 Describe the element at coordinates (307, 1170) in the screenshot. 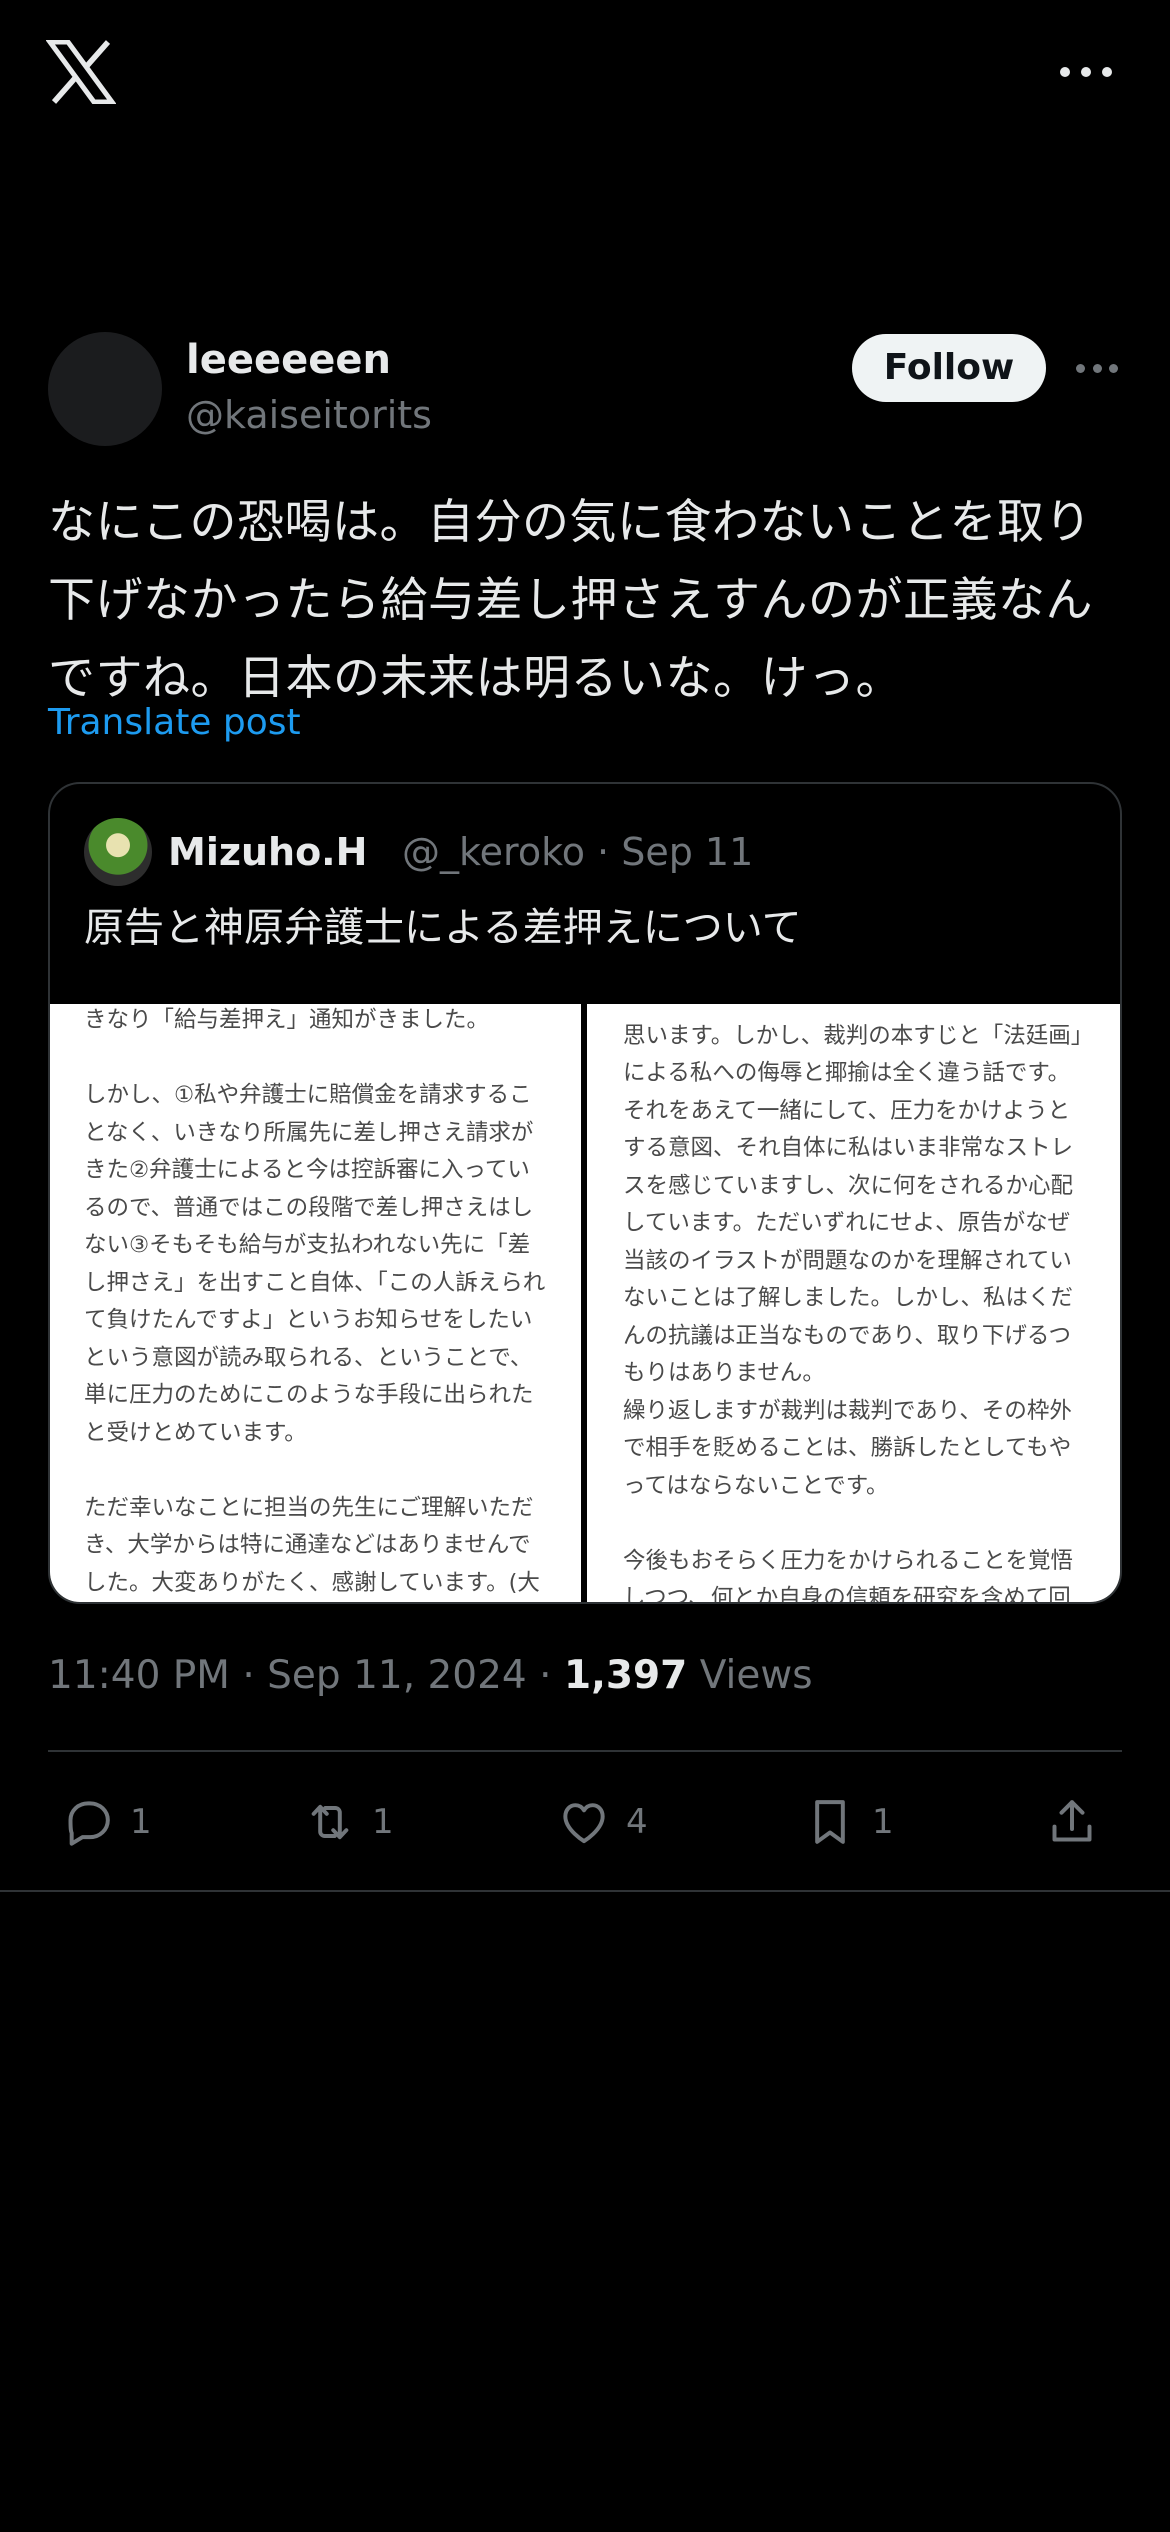

I see `document-text-line: きた②弁護士によると今は控訴審に入ってい` at that location.